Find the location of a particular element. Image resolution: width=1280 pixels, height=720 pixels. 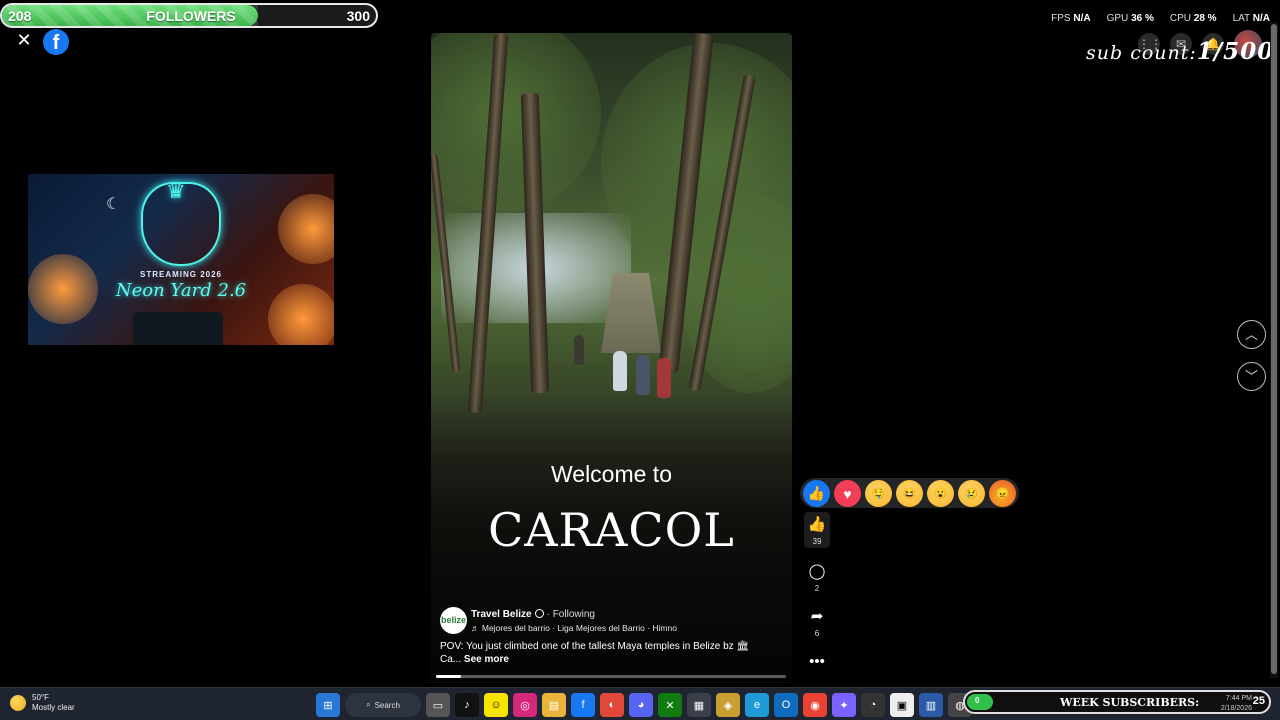

followers-goal-current: 208 is located at coordinates (20, 16).